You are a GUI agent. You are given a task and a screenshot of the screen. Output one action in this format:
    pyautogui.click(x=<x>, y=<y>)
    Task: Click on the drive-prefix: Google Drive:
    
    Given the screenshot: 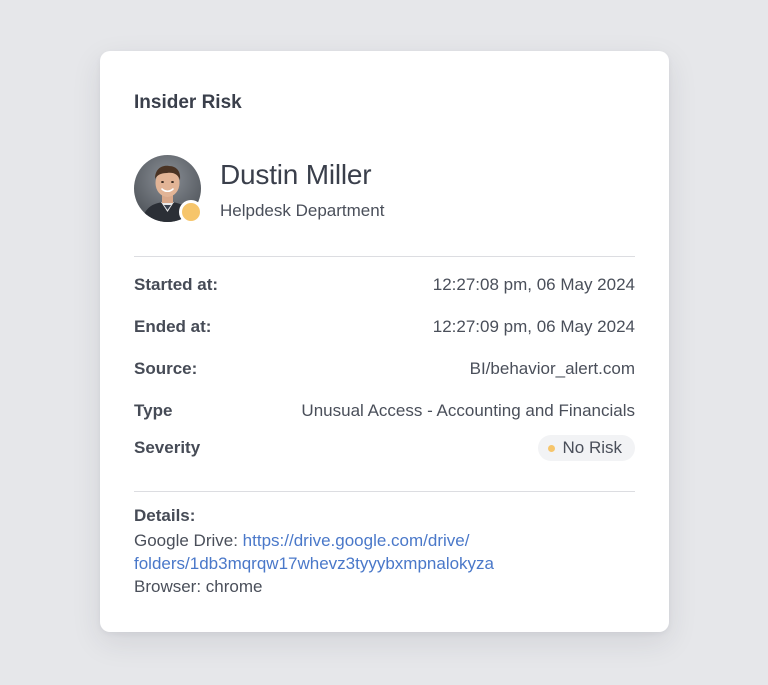 What is the action you would take?
    pyautogui.click(x=188, y=540)
    